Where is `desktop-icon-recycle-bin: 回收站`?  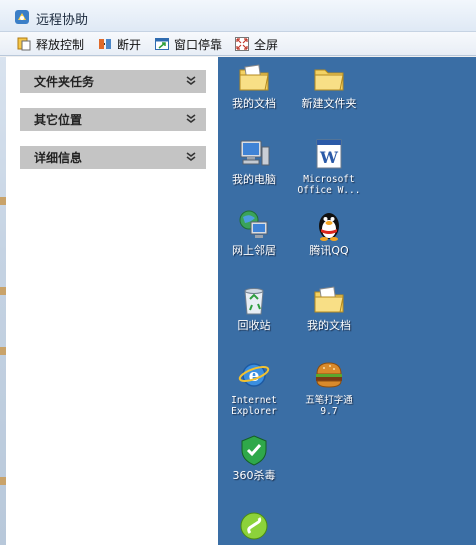
desktop-icon-recycle-bin: 回收站 is located at coordinates (254, 307).